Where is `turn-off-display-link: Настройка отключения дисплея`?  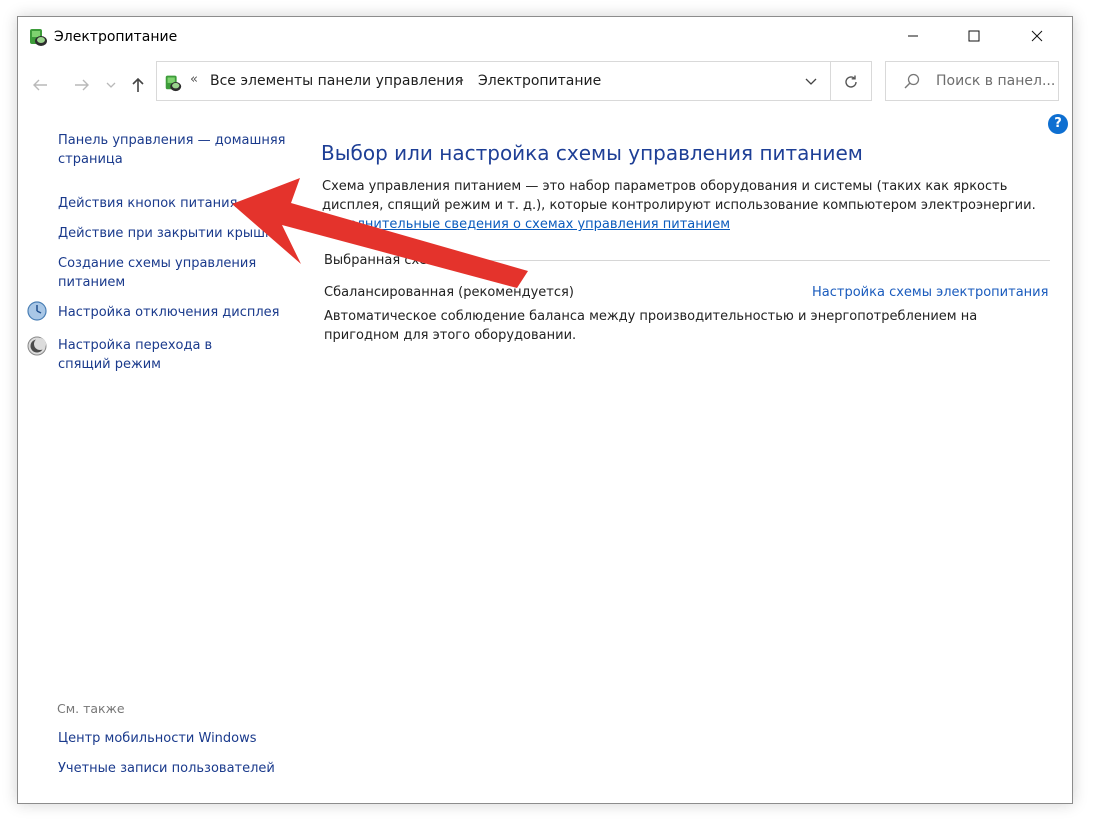 turn-off-display-link: Настройка отключения дисплея is located at coordinates (169, 312).